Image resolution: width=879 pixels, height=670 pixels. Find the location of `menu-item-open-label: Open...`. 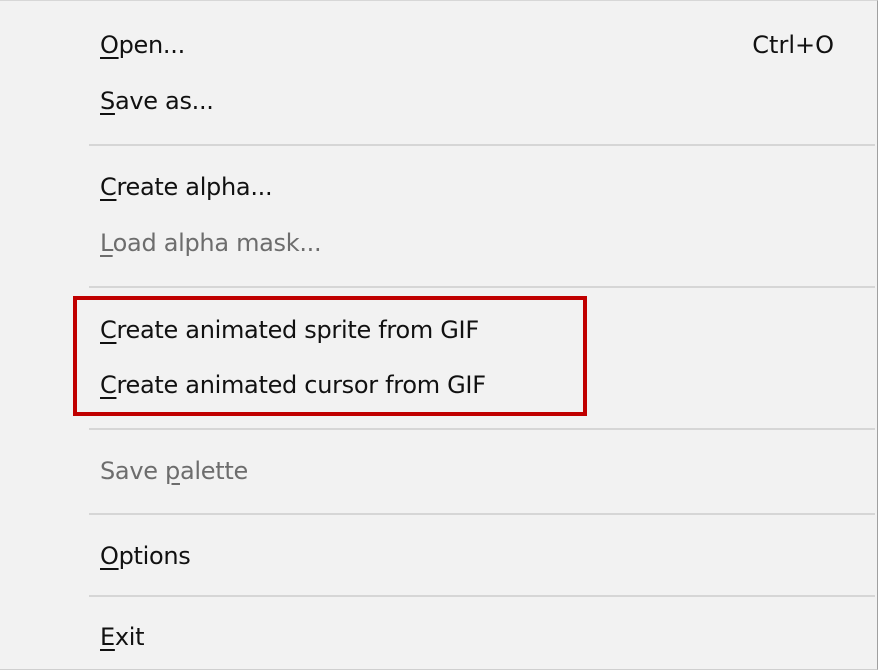

menu-item-open-label: Open... is located at coordinates (142, 45).